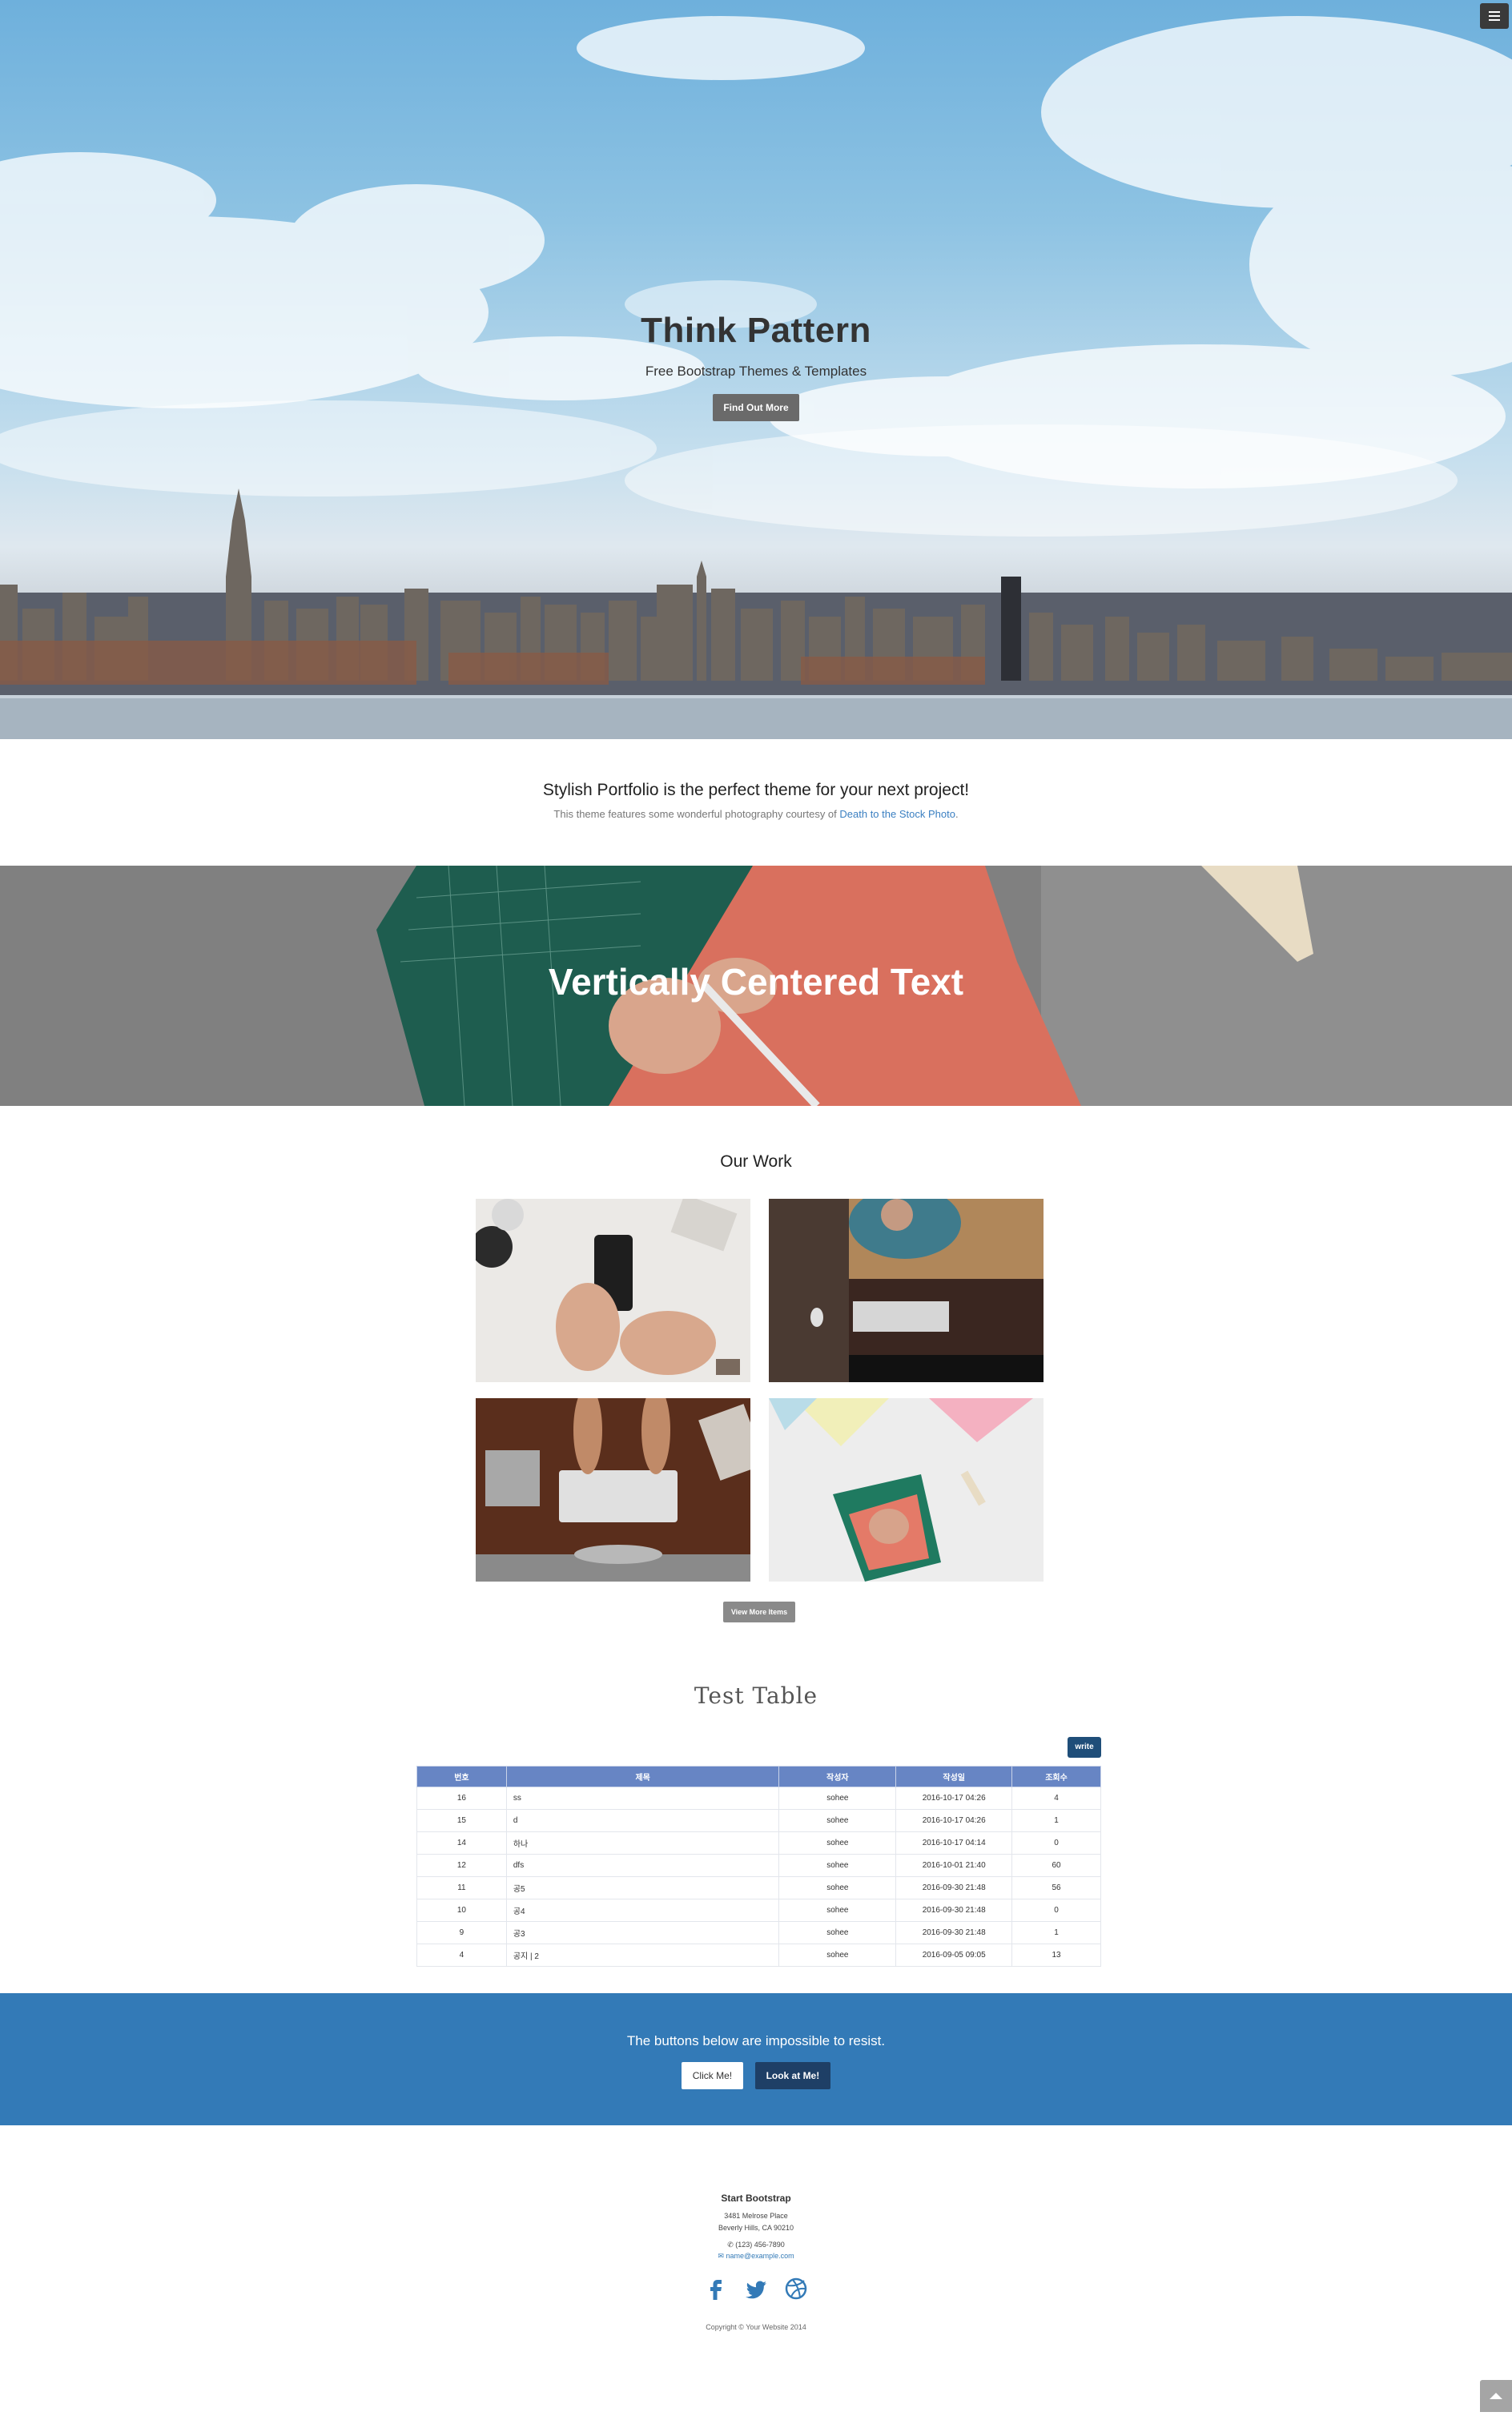  I want to click on table-row: 11 공5 sohee 2016-09-30 21:48 56, so click(758, 1887).